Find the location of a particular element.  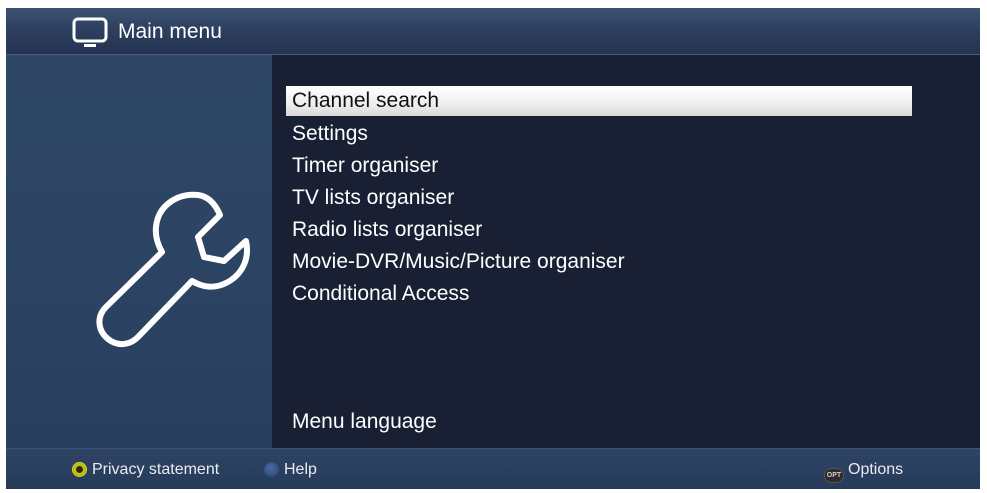

privacy-statement-label: Privacy statement is located at coordinates (156, 469).